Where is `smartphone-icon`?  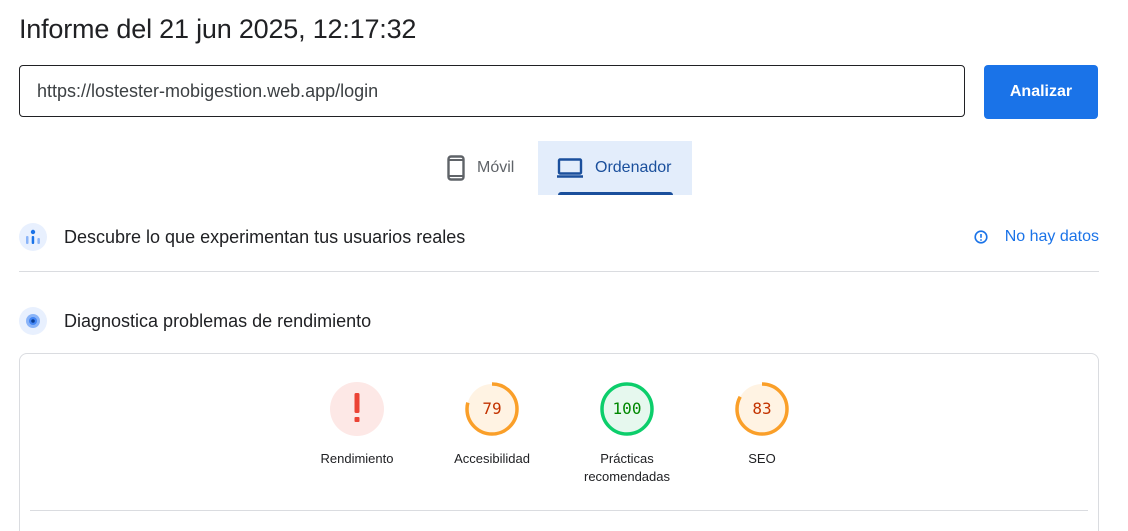
smartphone-icon is located at coordinates (456, 168).